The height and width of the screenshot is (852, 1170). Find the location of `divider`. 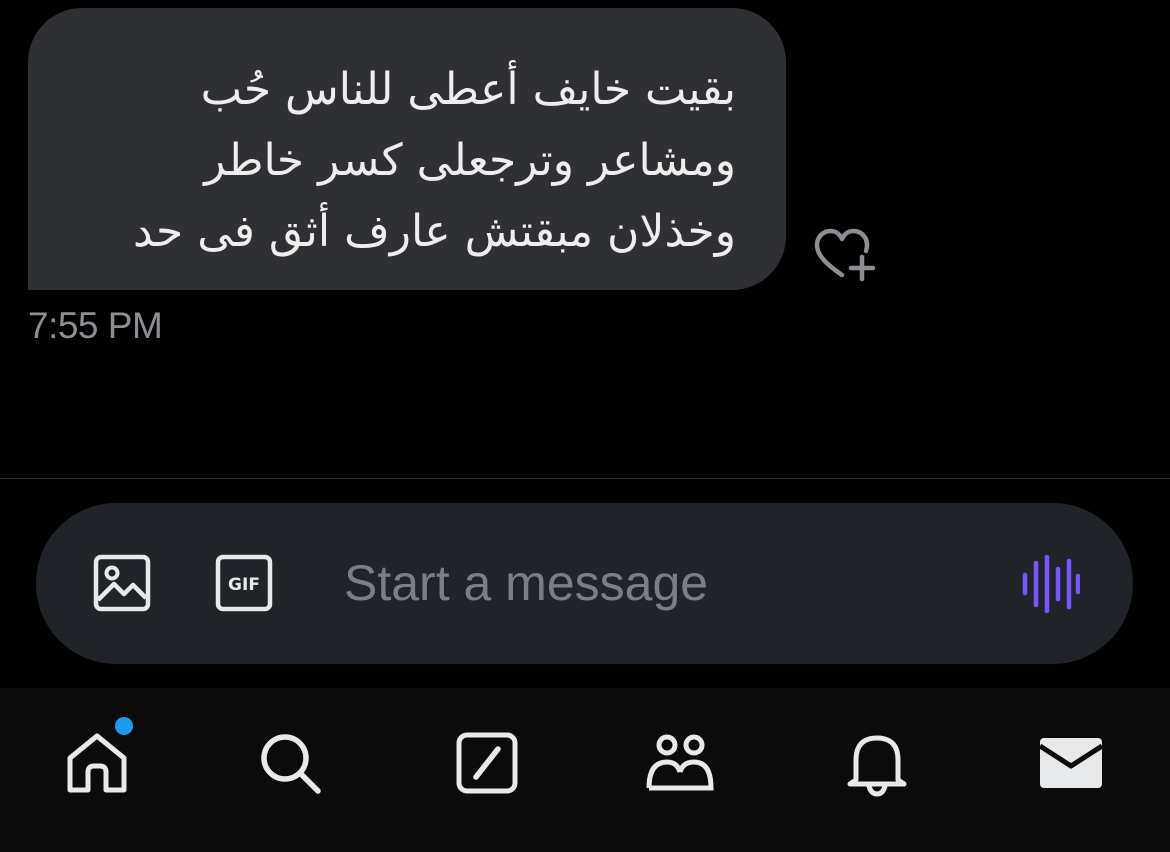

divider is located at coordinates (585, 478).